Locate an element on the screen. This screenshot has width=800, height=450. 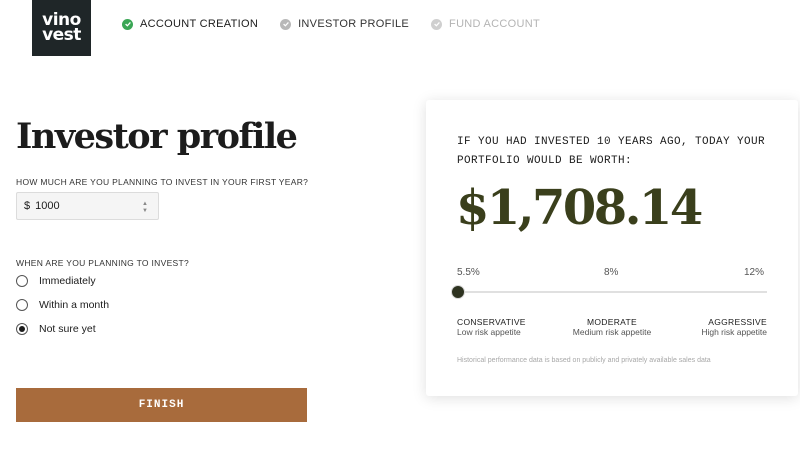
step-investor-profile: INVESTOR PROFILE is located at coordinates (344, 24).